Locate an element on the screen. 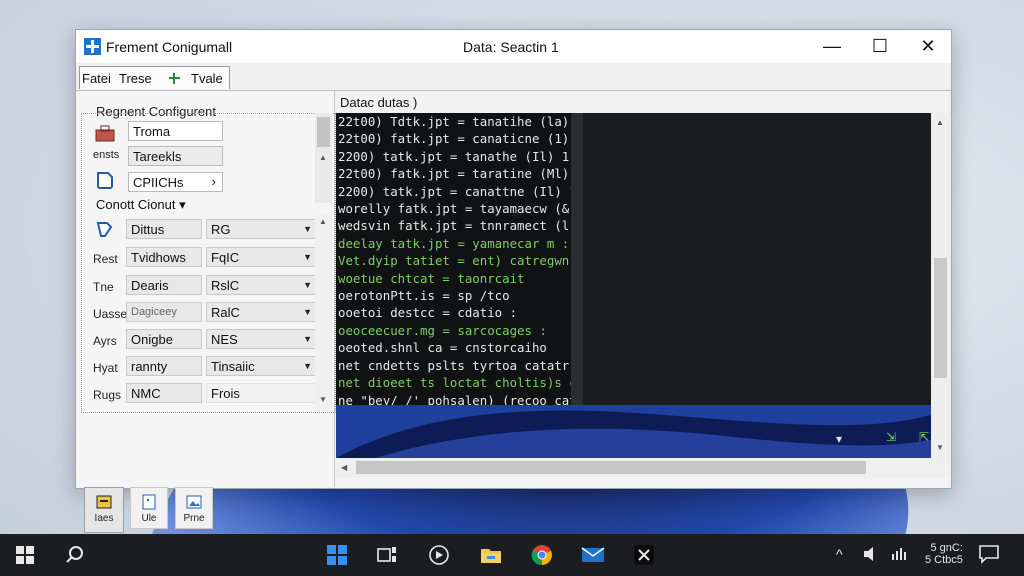  ule-button: Ule is located at coordinates (149, 508).